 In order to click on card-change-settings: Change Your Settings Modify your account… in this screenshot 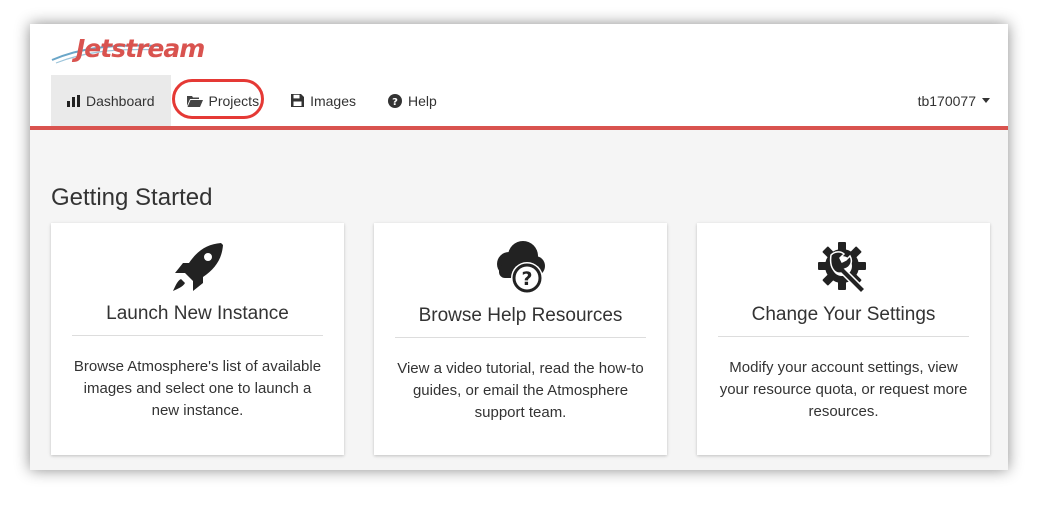, I will do `click(843, 339)`.